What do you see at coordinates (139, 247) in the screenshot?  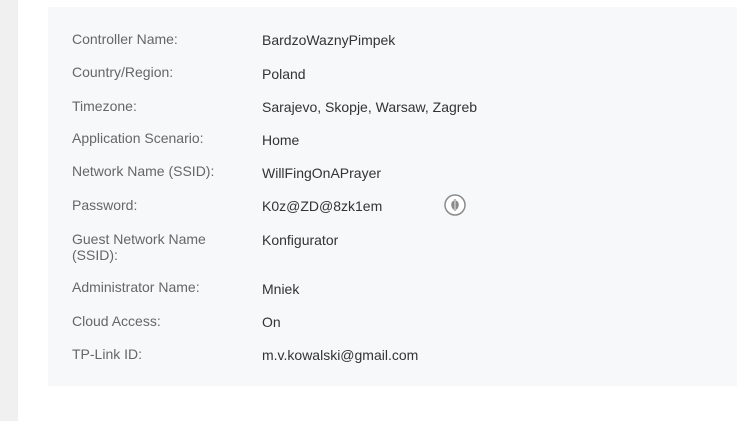 I see `guest-network-name-label: Guest Network Name (SSID):` at bounding box center [139, 247].